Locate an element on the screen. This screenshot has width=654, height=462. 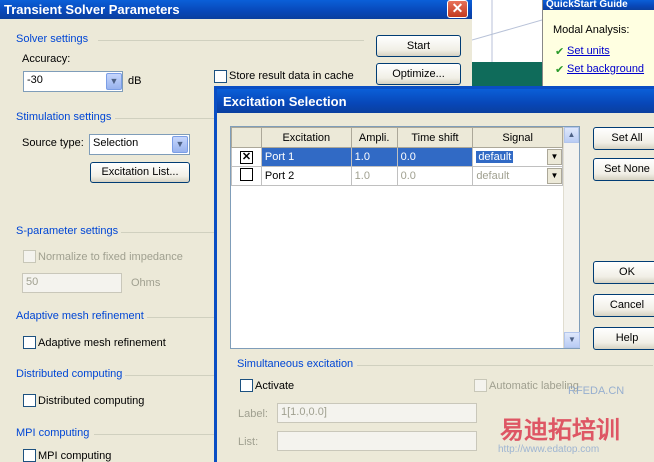
quickstart-title: QuickStart Guide is located at coordinates (598, 5).